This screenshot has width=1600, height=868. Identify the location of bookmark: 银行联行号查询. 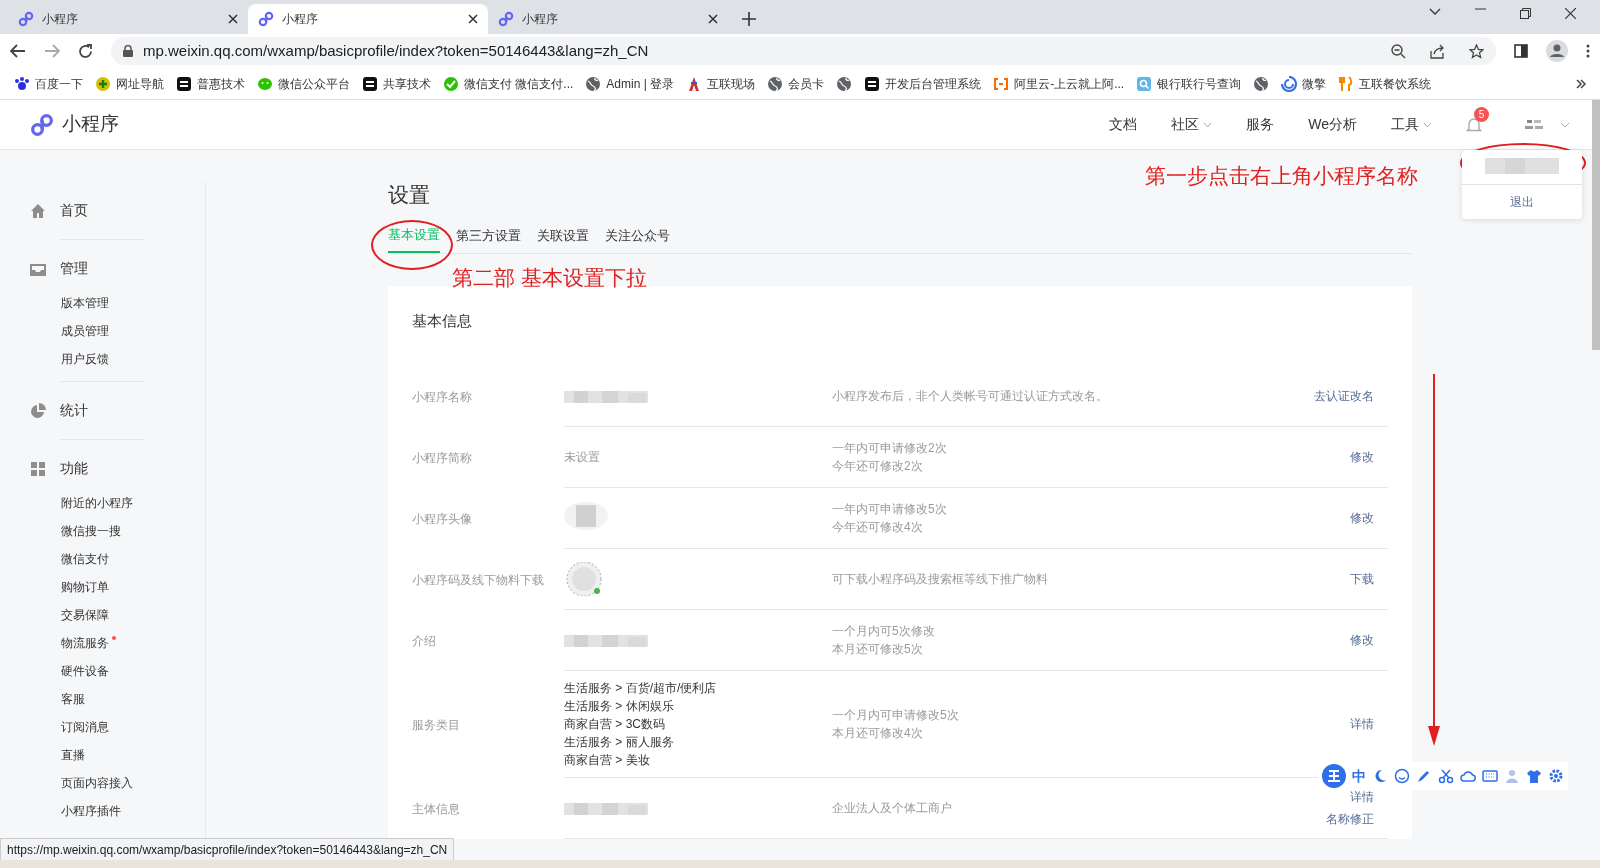
(1189, 83).